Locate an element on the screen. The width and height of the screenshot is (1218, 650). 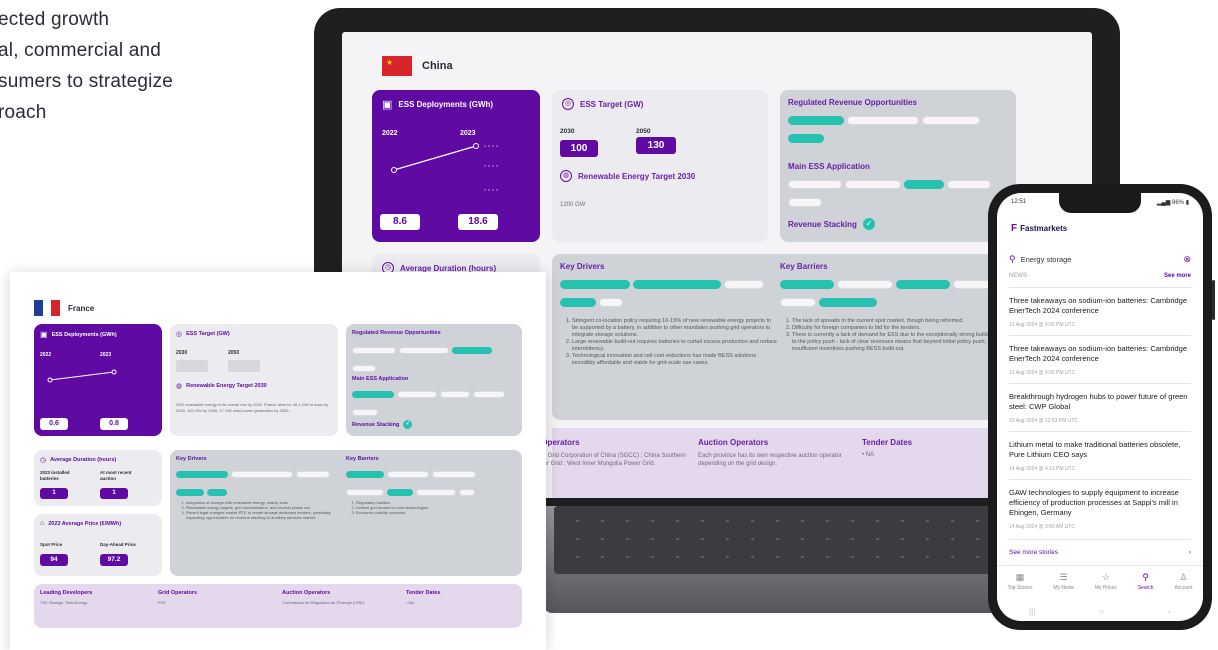
country-header: China is located at coordinates (417, 66).